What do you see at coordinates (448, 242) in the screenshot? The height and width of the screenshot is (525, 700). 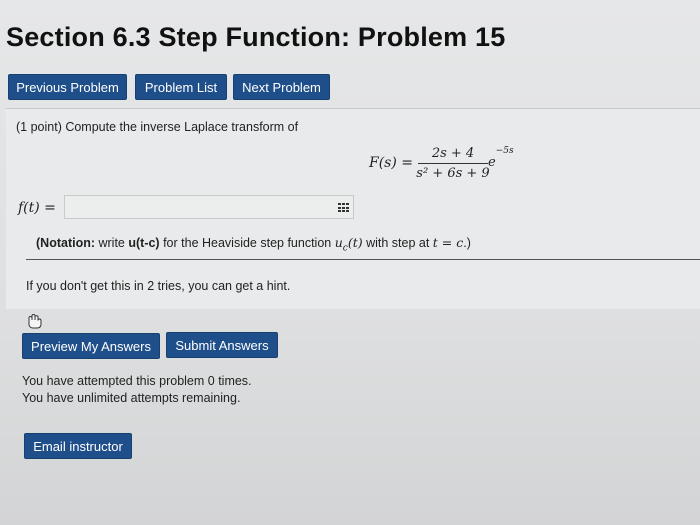 I see `notation-math-3: t = c` at bounding box center [448, 242].